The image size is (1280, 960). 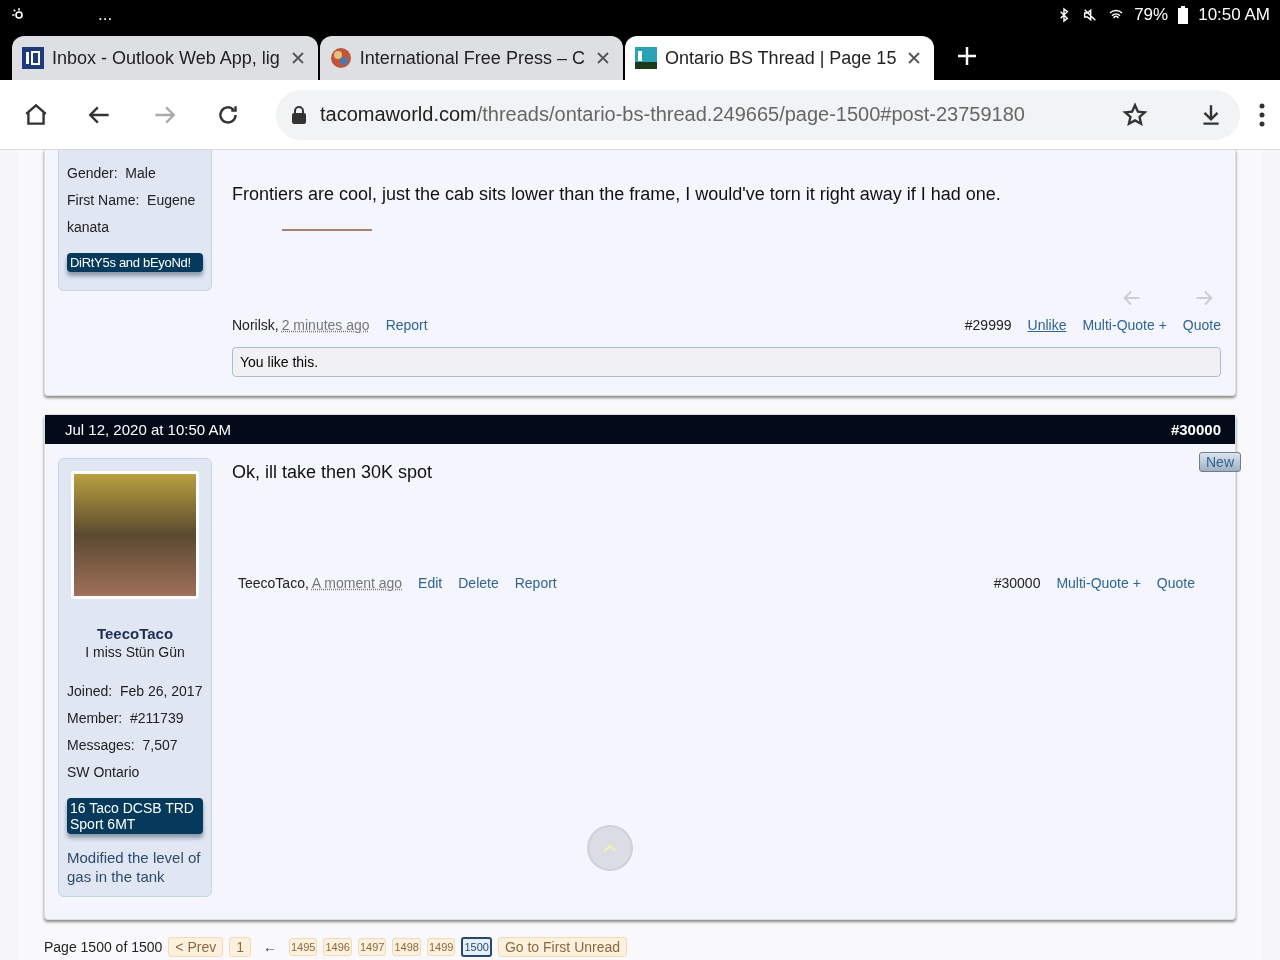 I want to click on page-link: 1498, so click(x=406, y=947).